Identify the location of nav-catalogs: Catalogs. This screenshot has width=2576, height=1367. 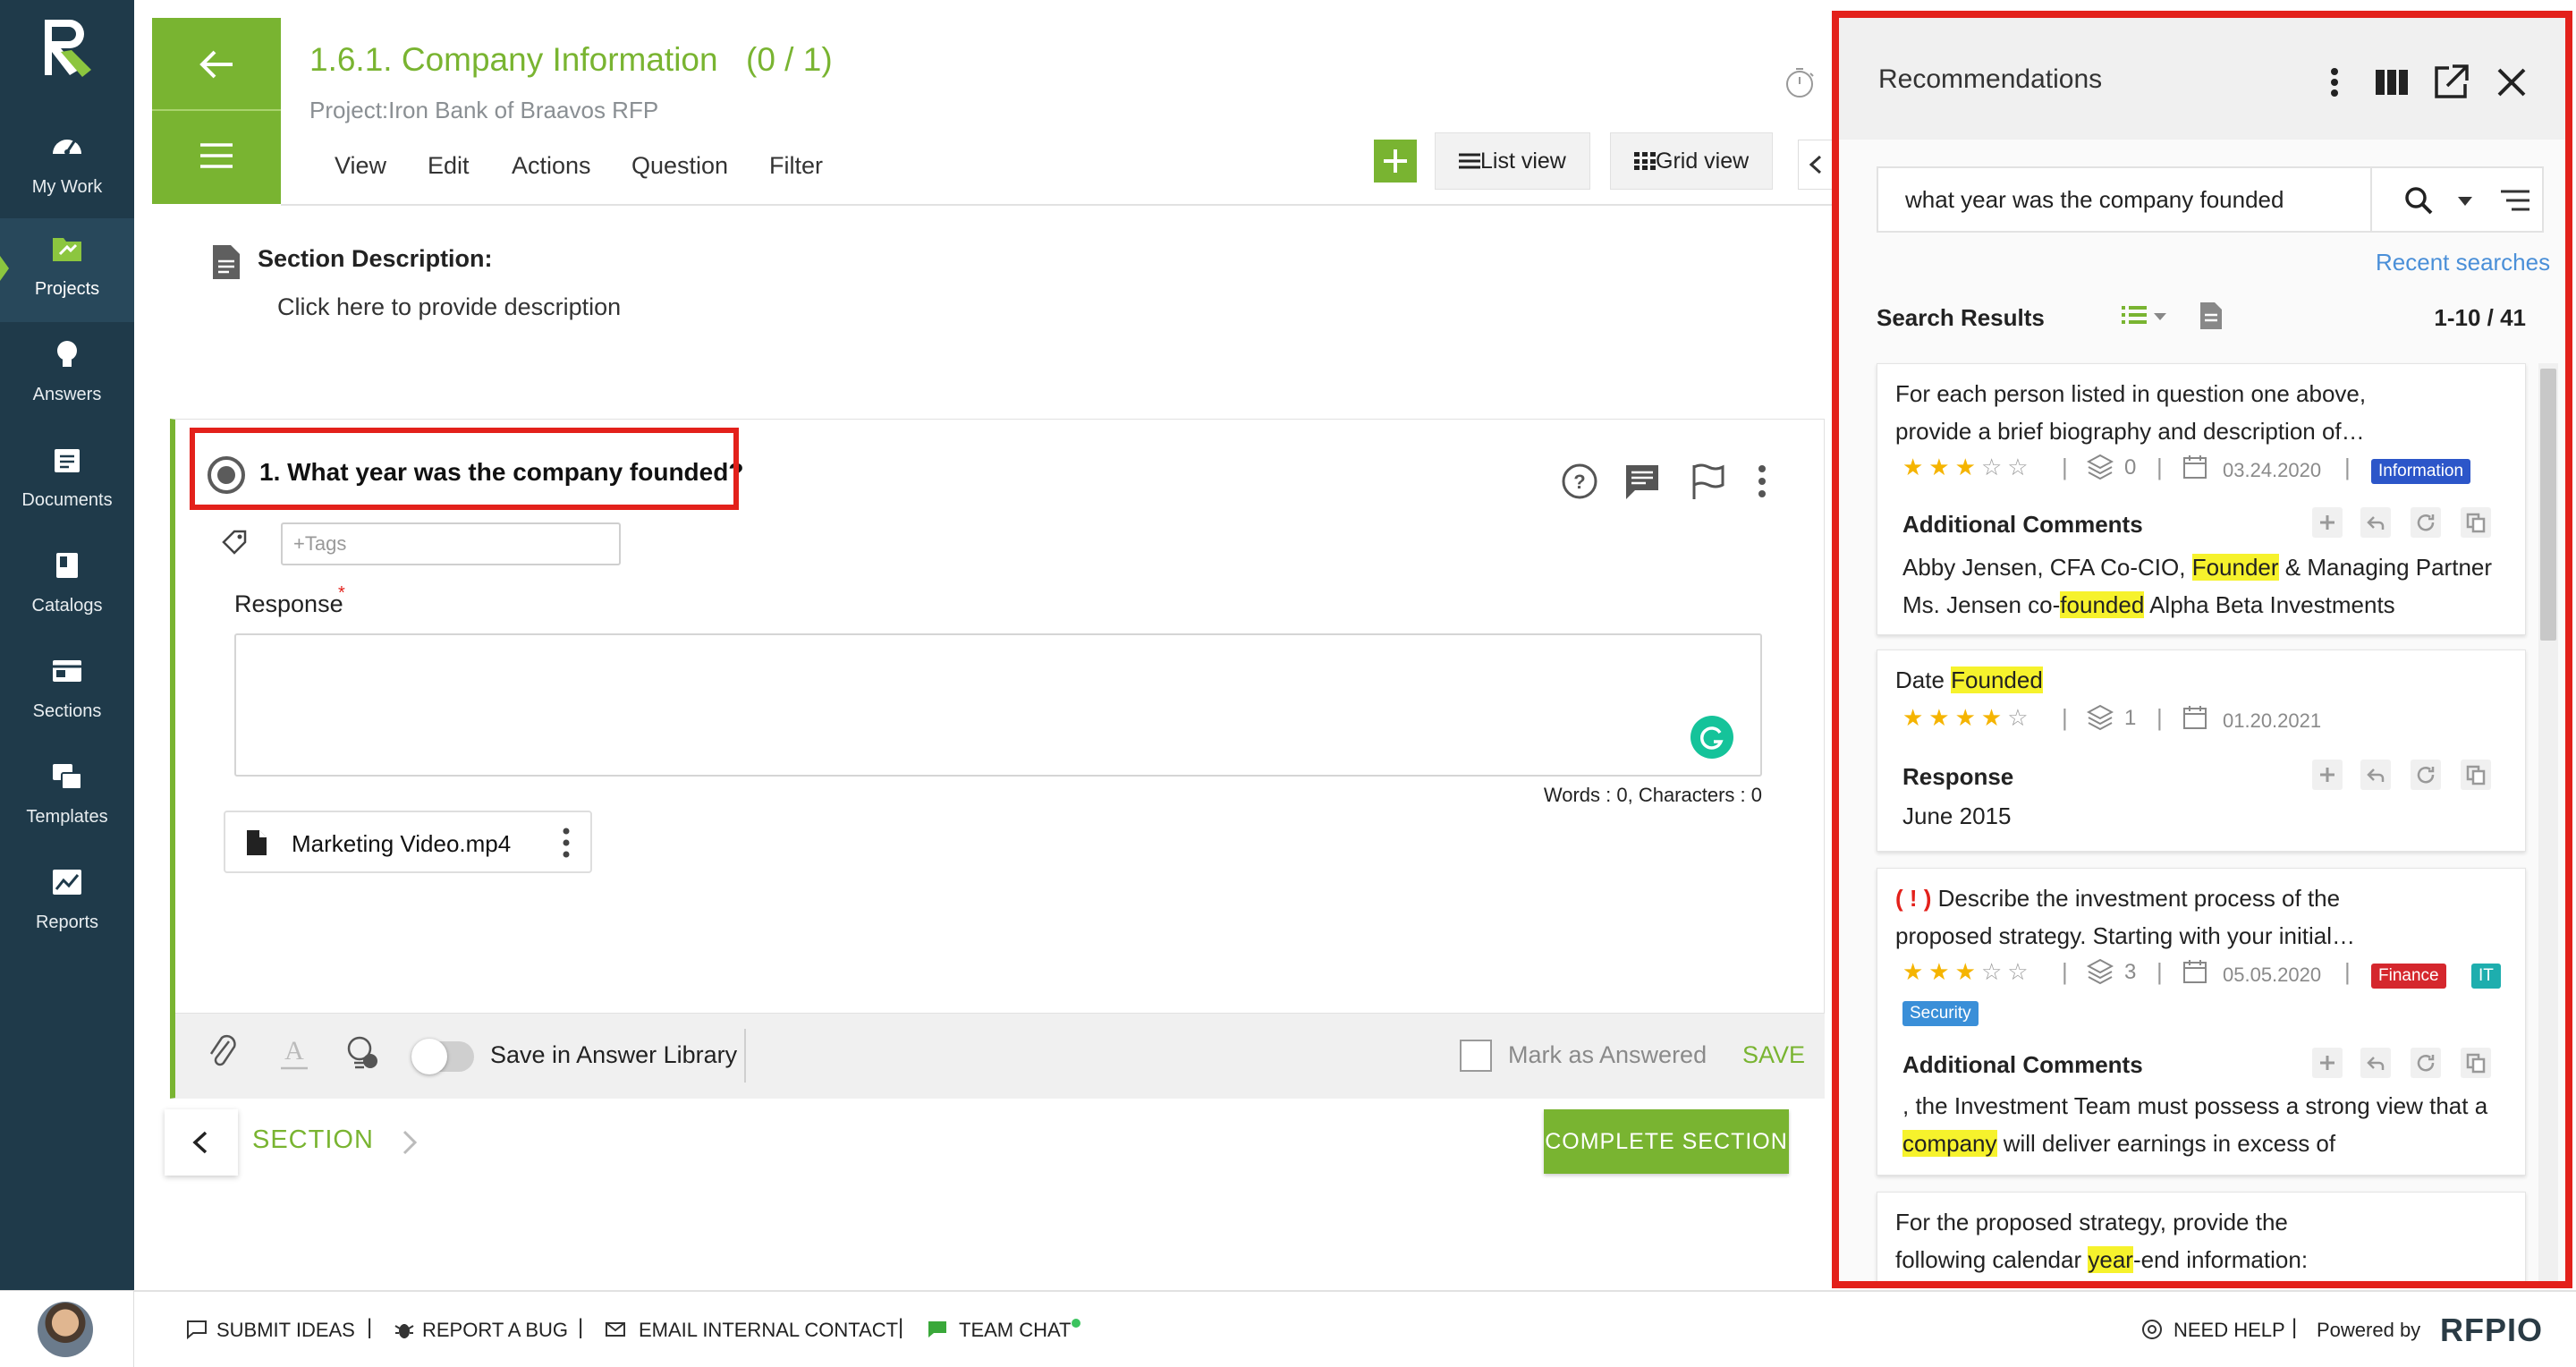
(67, 587).